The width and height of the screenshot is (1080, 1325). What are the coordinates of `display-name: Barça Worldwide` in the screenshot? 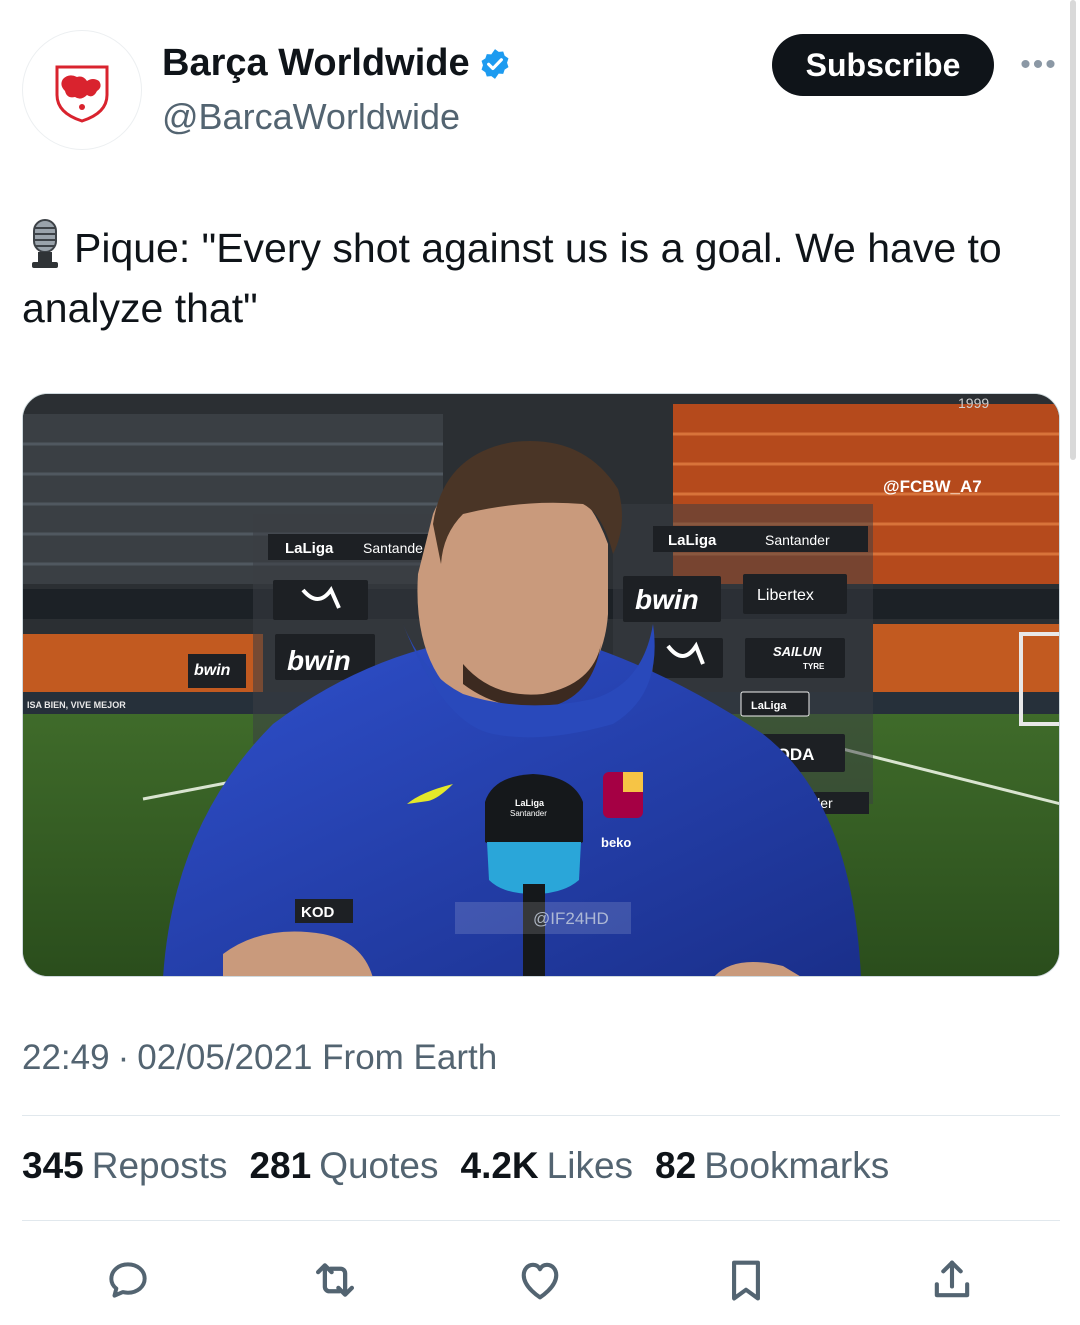 It's located at (337, 63).